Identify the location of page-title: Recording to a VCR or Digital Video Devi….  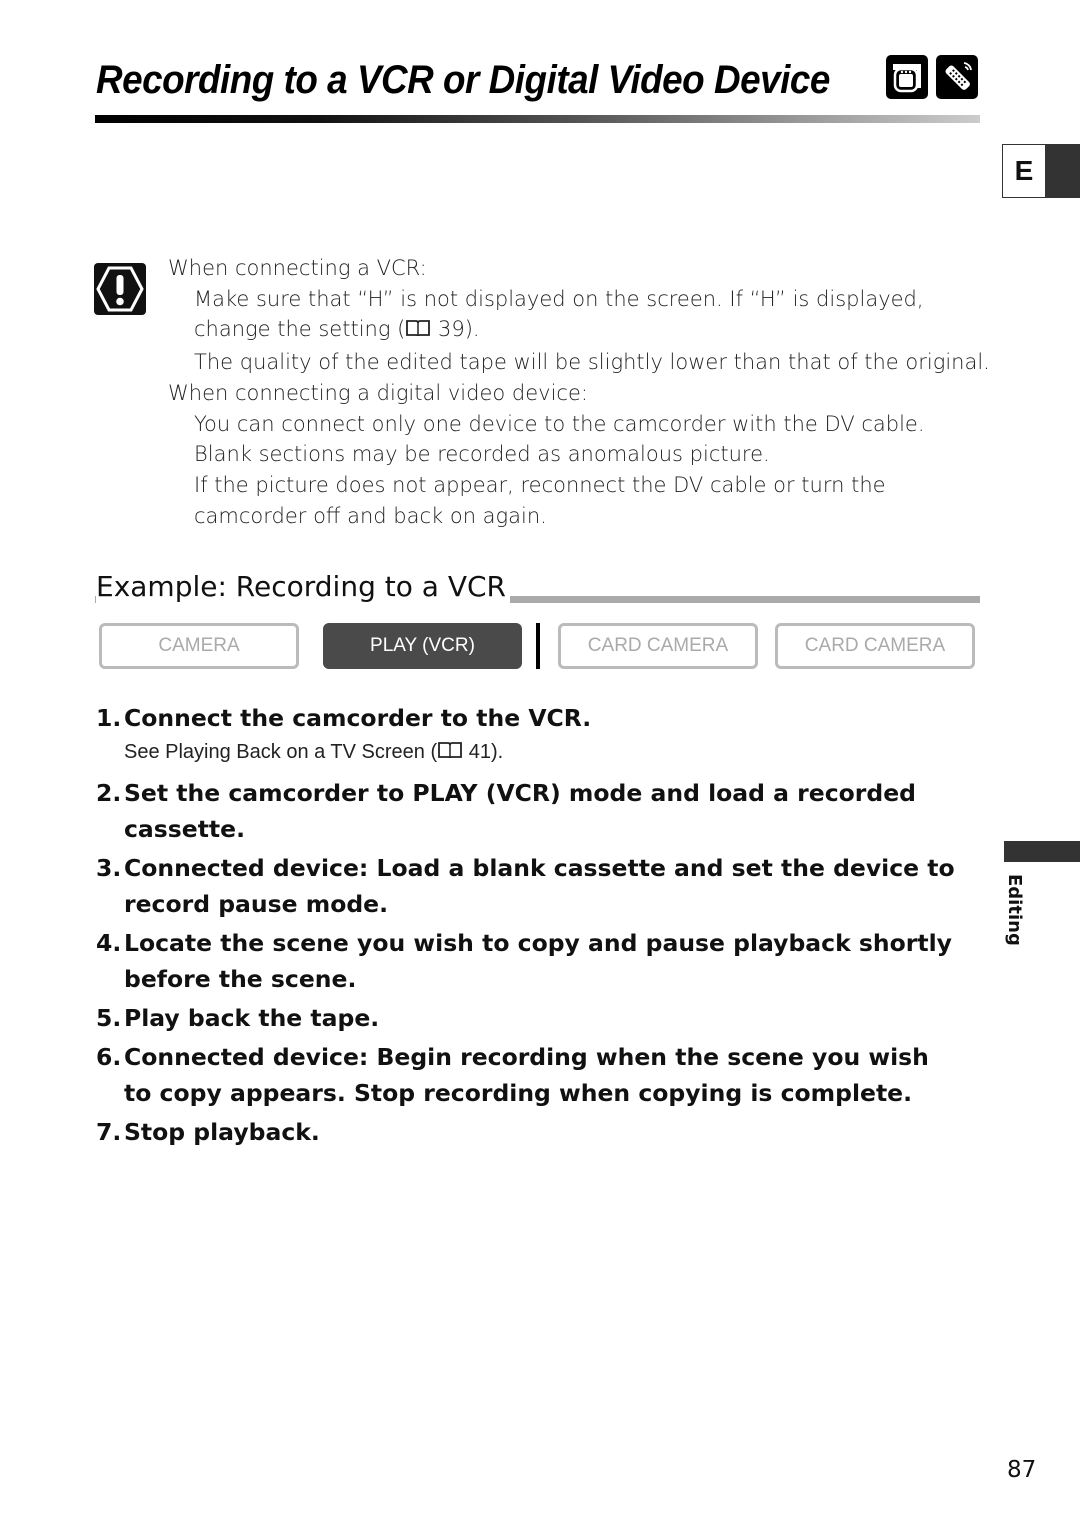
(463, 80).